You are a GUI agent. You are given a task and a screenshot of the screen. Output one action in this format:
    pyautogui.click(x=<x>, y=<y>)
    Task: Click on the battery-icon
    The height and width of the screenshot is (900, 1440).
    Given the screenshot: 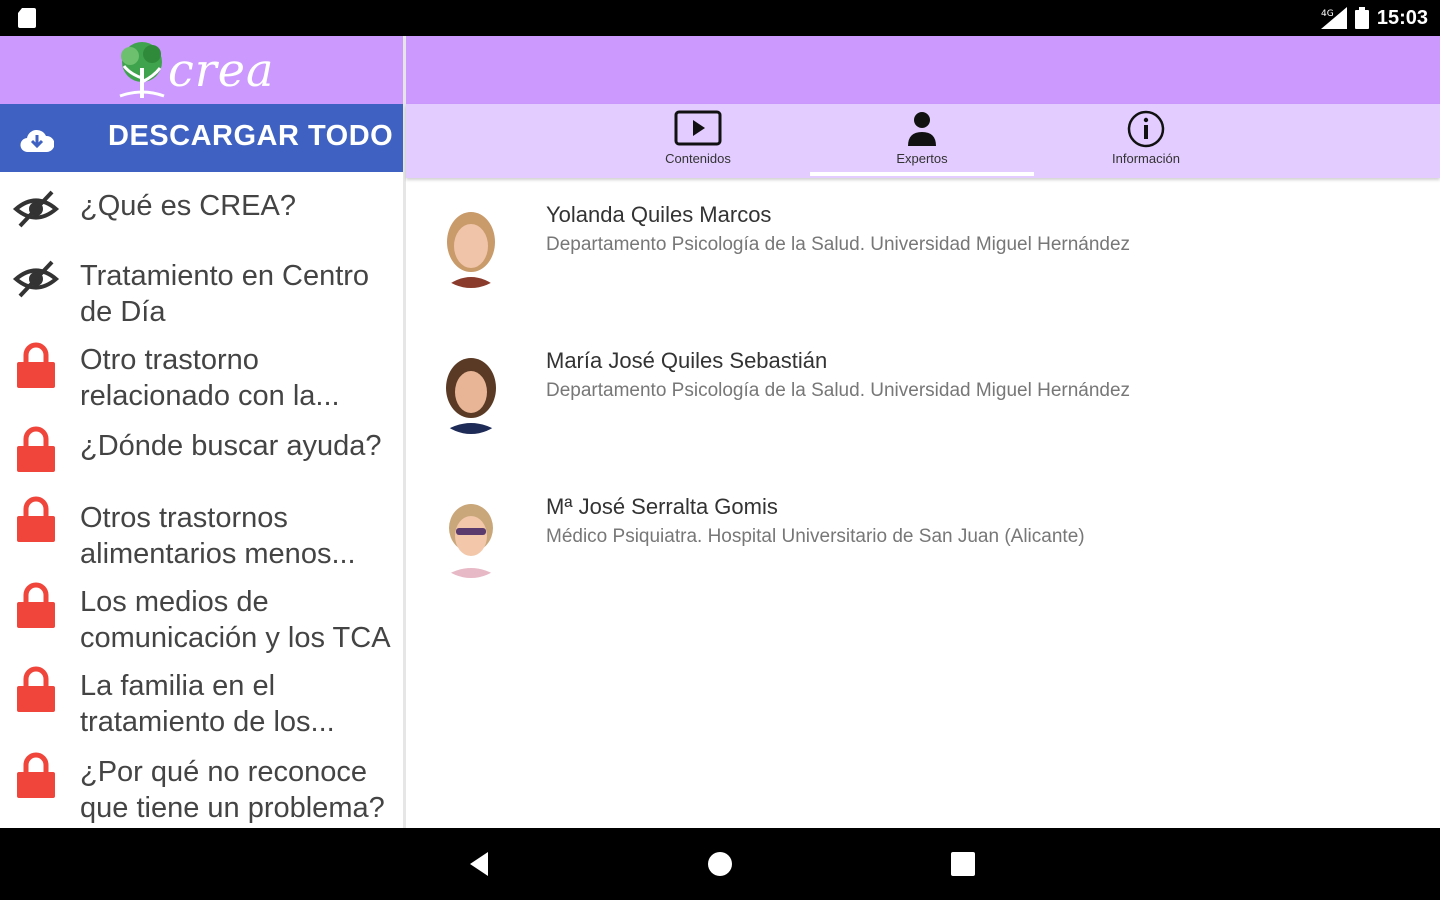 What is the action you would take?
    pyautogui.click(x=1361, y=18)
    